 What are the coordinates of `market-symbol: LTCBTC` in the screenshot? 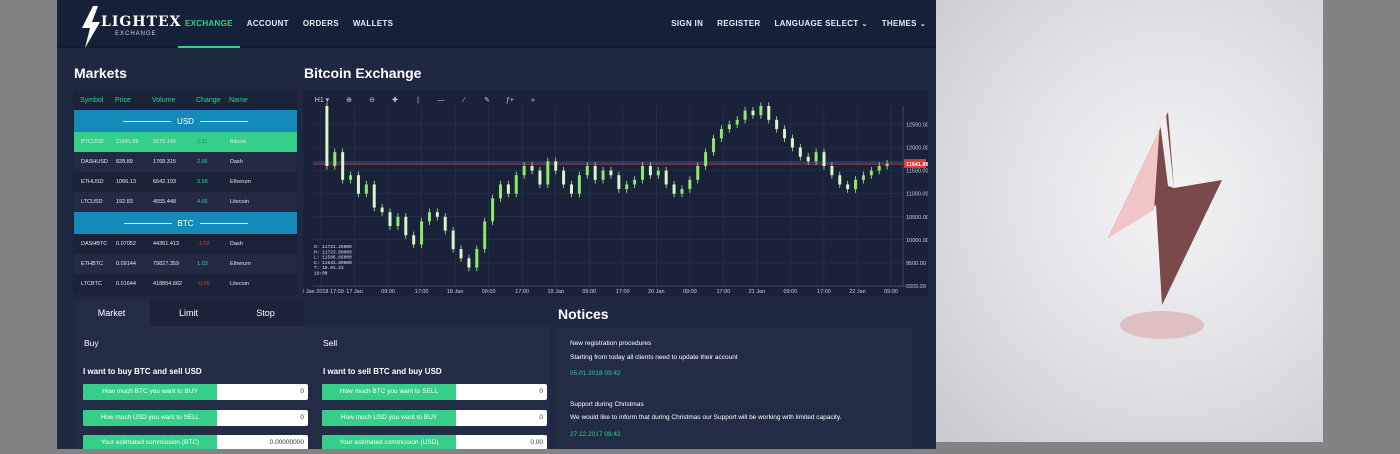 It's located at (91, 284).